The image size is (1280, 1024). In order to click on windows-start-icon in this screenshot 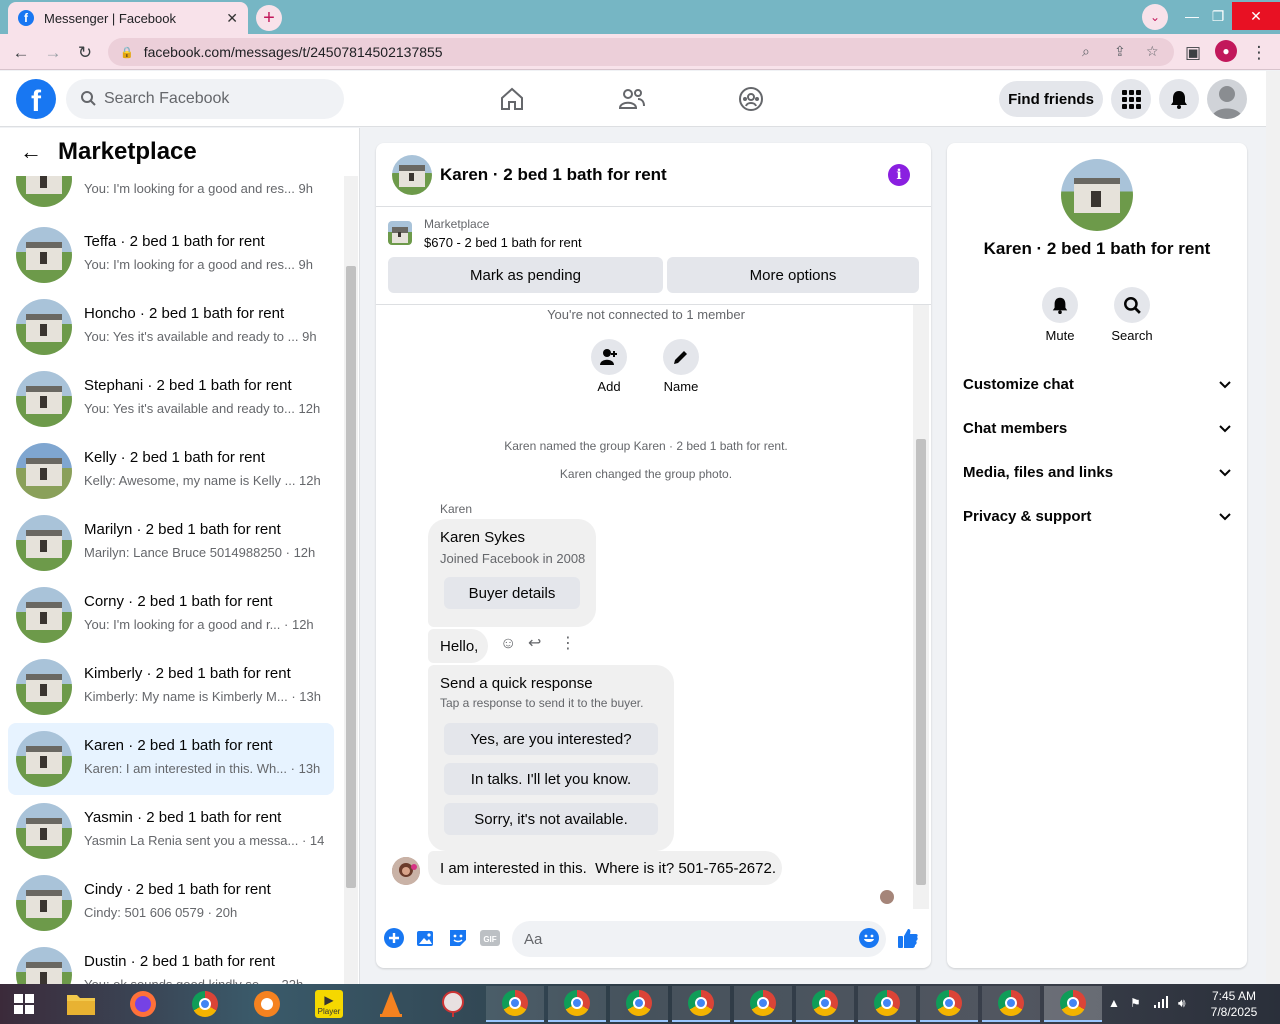, I will do `click(24, 1004)`.